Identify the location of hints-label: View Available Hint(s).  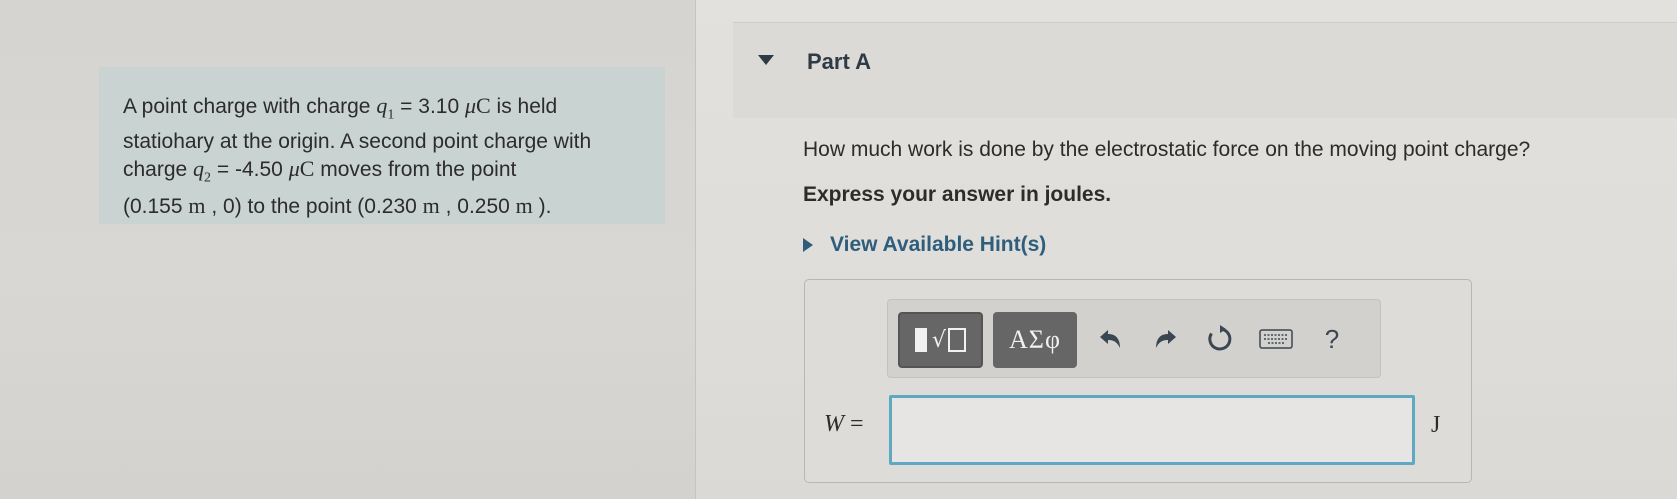
(938, 245).